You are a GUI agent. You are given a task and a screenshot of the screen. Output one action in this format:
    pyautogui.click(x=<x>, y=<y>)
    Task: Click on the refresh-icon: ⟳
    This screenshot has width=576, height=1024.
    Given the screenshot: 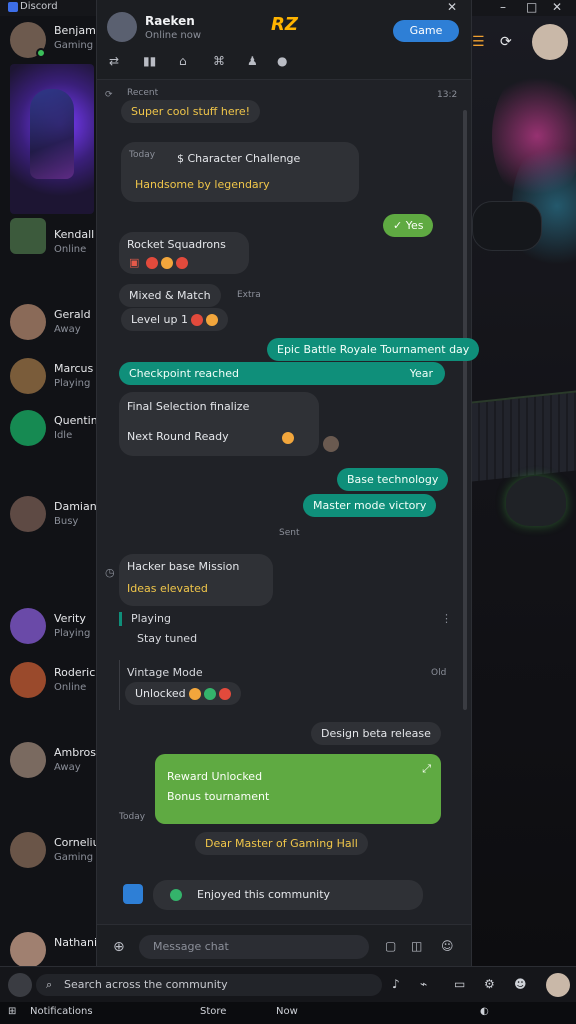 What is the action you would take?
    pyautogui.click(x=506, y=42)
    